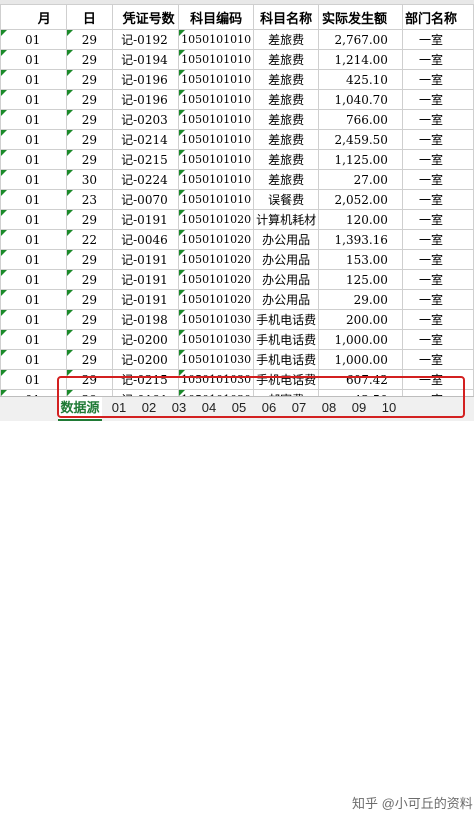 Image resolution: width=474 pixels, height=815 pixels. I want to click on header-cell-amount: 实际发生额, so click(360, 17).